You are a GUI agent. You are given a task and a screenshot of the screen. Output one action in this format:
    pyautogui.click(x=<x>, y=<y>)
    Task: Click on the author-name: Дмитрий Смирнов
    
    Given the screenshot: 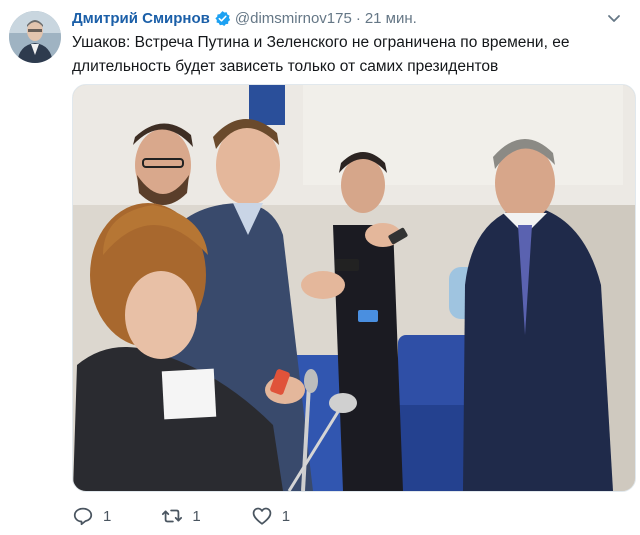 What is the action you would take?
    pyautogui.click(x=141, y=18)
    